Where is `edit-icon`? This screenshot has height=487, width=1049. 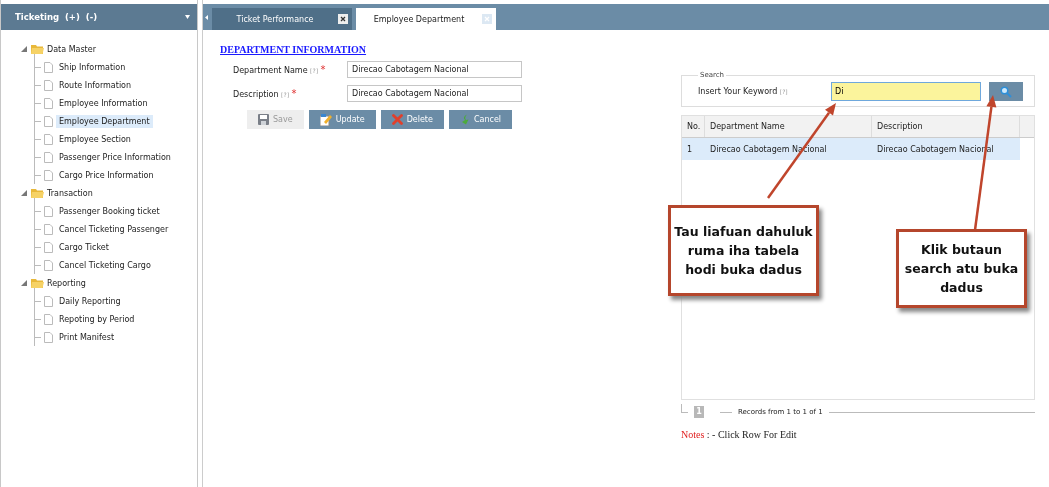
edit-icon is located at coordinates (325, 119).